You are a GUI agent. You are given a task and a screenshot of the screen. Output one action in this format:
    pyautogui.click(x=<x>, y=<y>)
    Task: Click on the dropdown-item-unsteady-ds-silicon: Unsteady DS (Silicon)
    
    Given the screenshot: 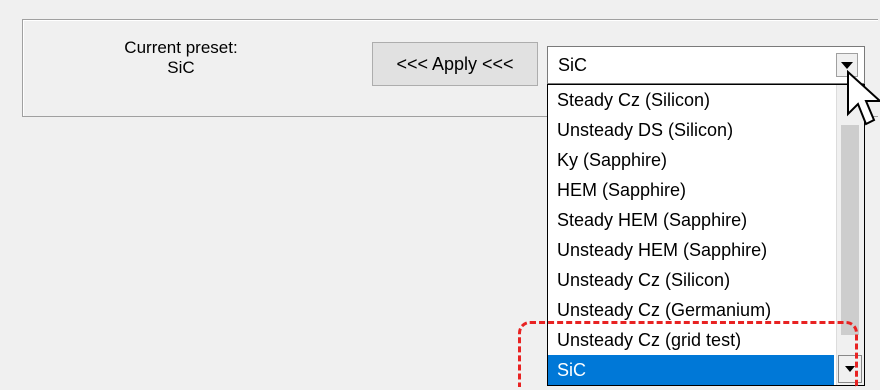 What is the action you would take?
    pyautogui.click(x=691, y=130)
    